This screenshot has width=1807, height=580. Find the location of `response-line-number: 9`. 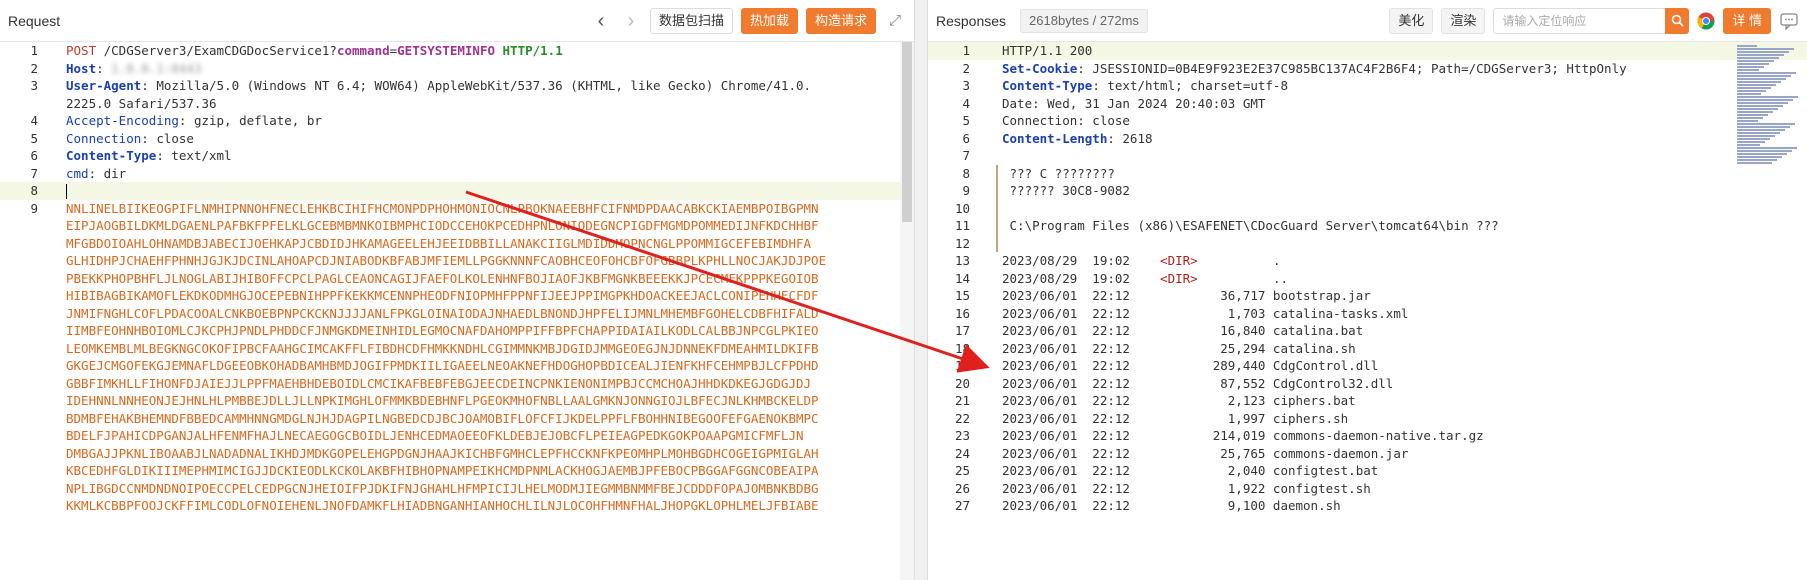

response-line-number: 9 is located at coordinates (966, 190).